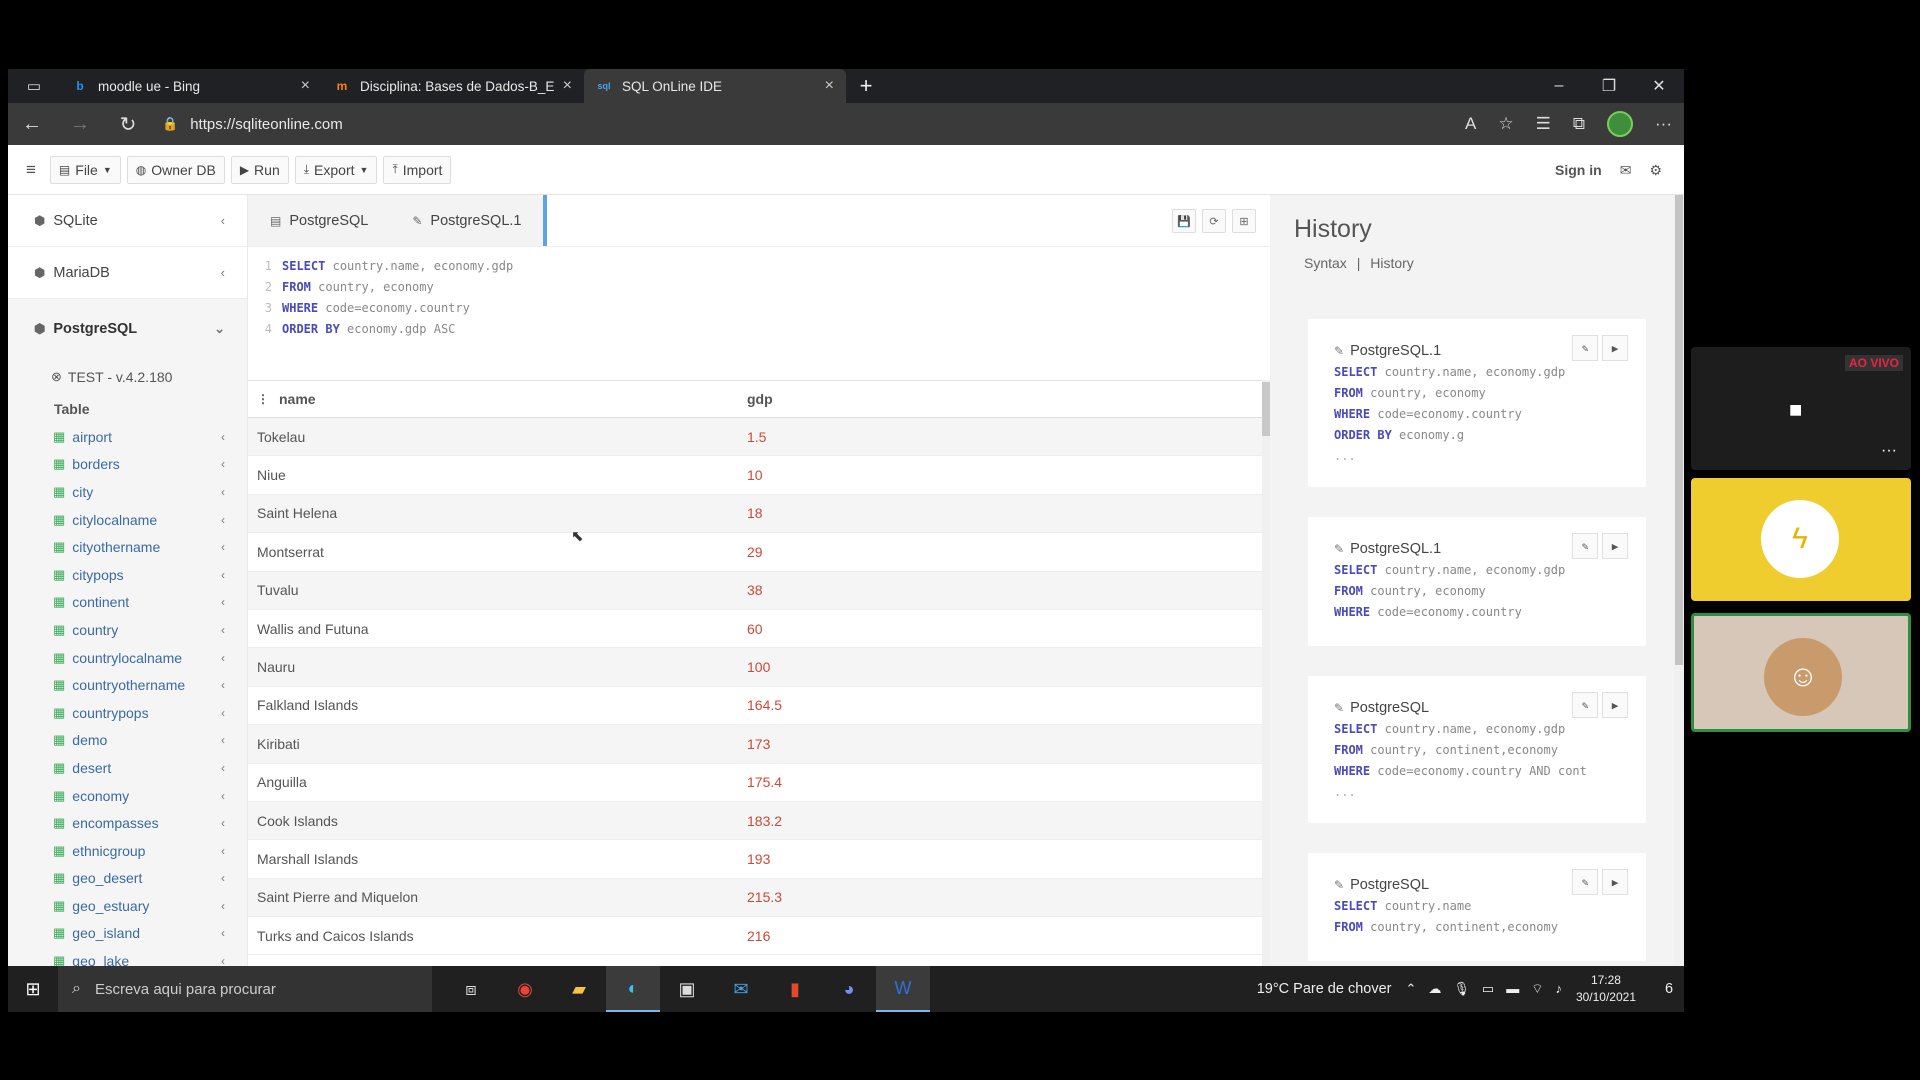 This screenshot has width=1920, height=1080. I want to click on sidebar-table-item: ▦ encompasses ‹, so click(127, 823).